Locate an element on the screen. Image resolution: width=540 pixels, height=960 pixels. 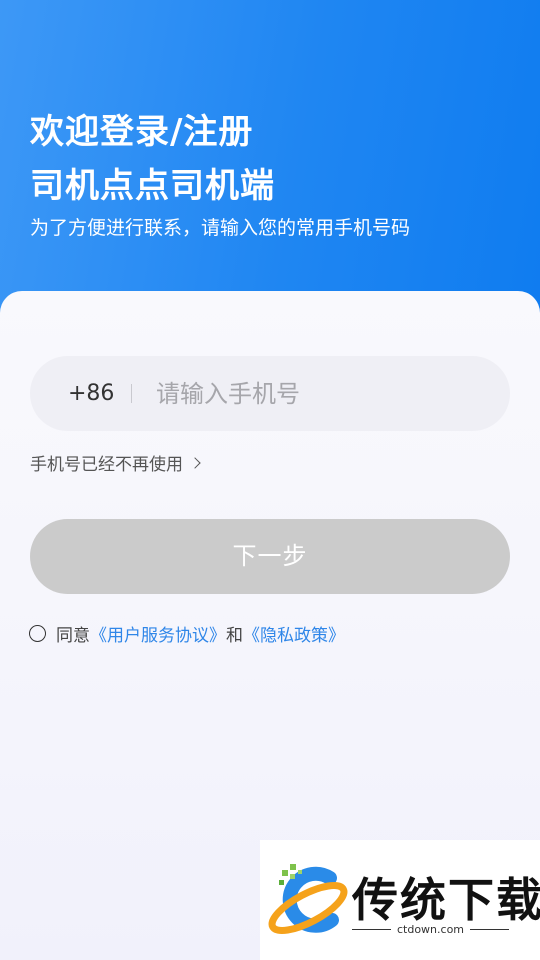
watermark-domain-row: ctdown.com is located at coordinates (430, 929).